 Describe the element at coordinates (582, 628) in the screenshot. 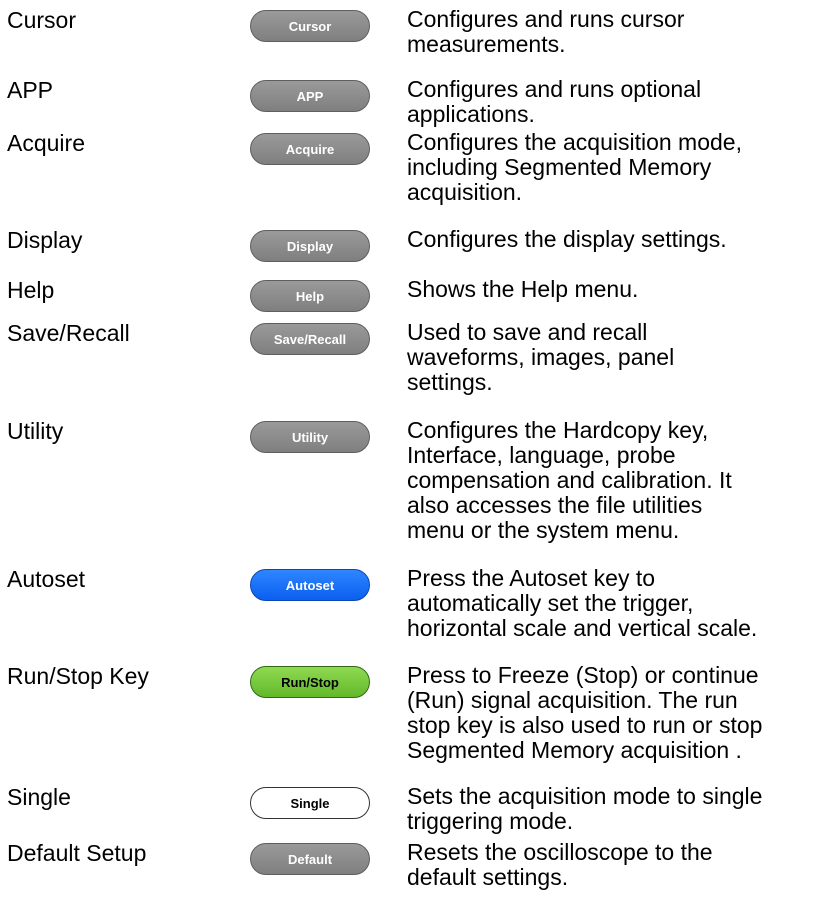

I see `description-line: horizontal scale and vertical scale.` at that location.